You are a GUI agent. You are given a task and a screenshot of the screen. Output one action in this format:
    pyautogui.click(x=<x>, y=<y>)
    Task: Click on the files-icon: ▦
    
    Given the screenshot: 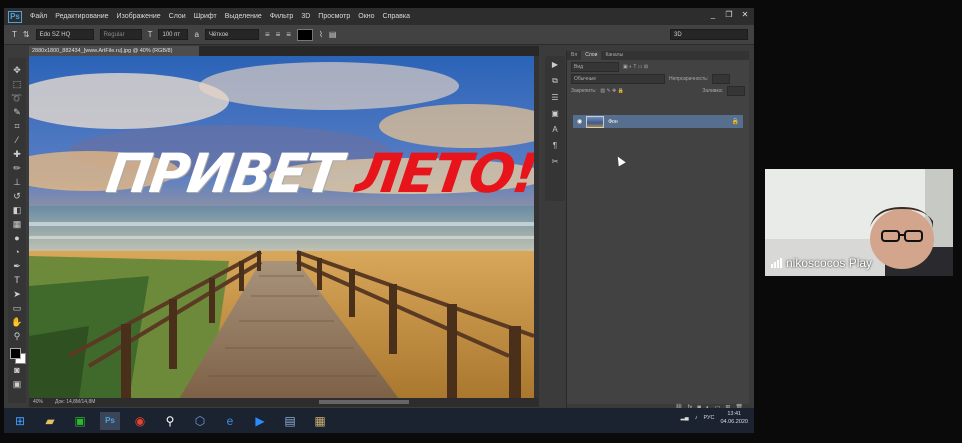 What is the action you would take?
    pyautogui.click(x=320, y=421)
    